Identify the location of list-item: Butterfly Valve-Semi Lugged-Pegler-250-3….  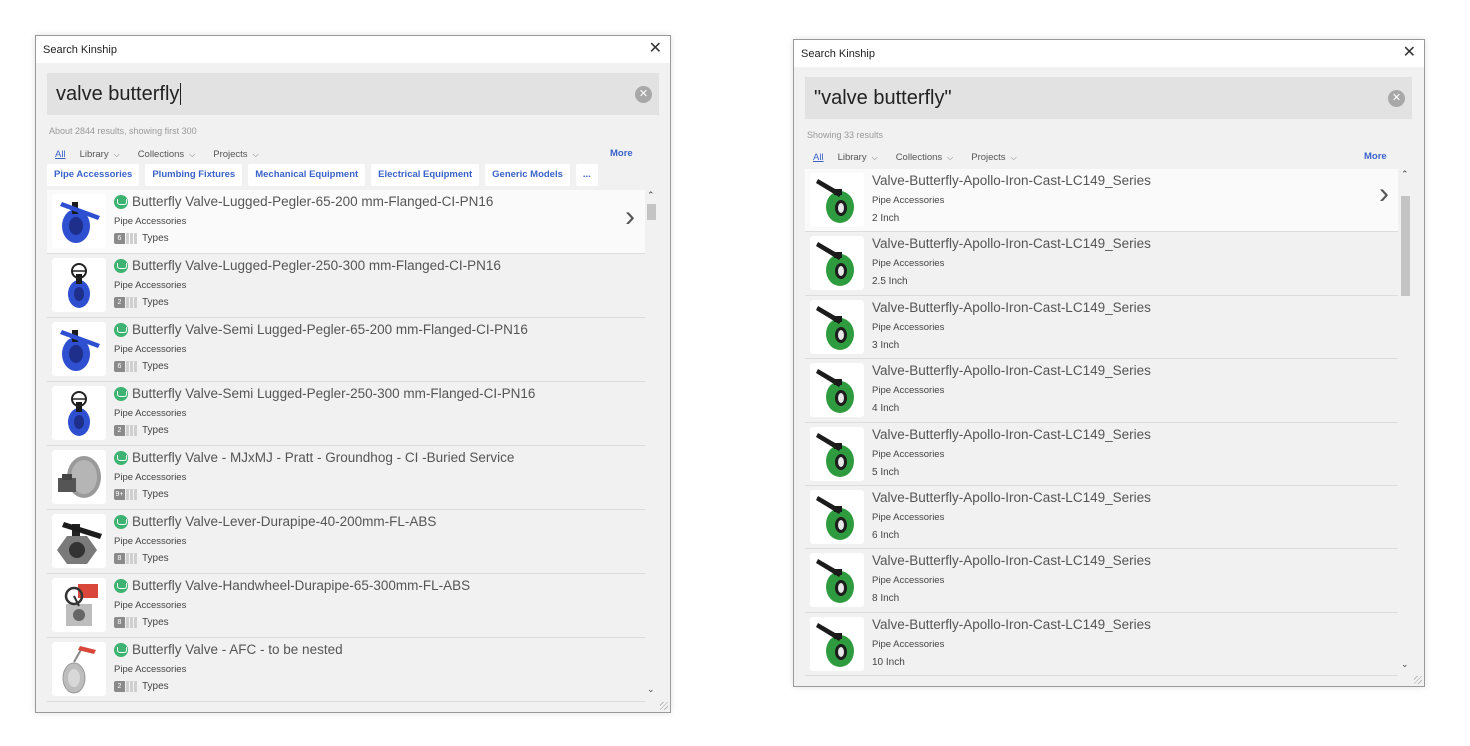
(346, 414).